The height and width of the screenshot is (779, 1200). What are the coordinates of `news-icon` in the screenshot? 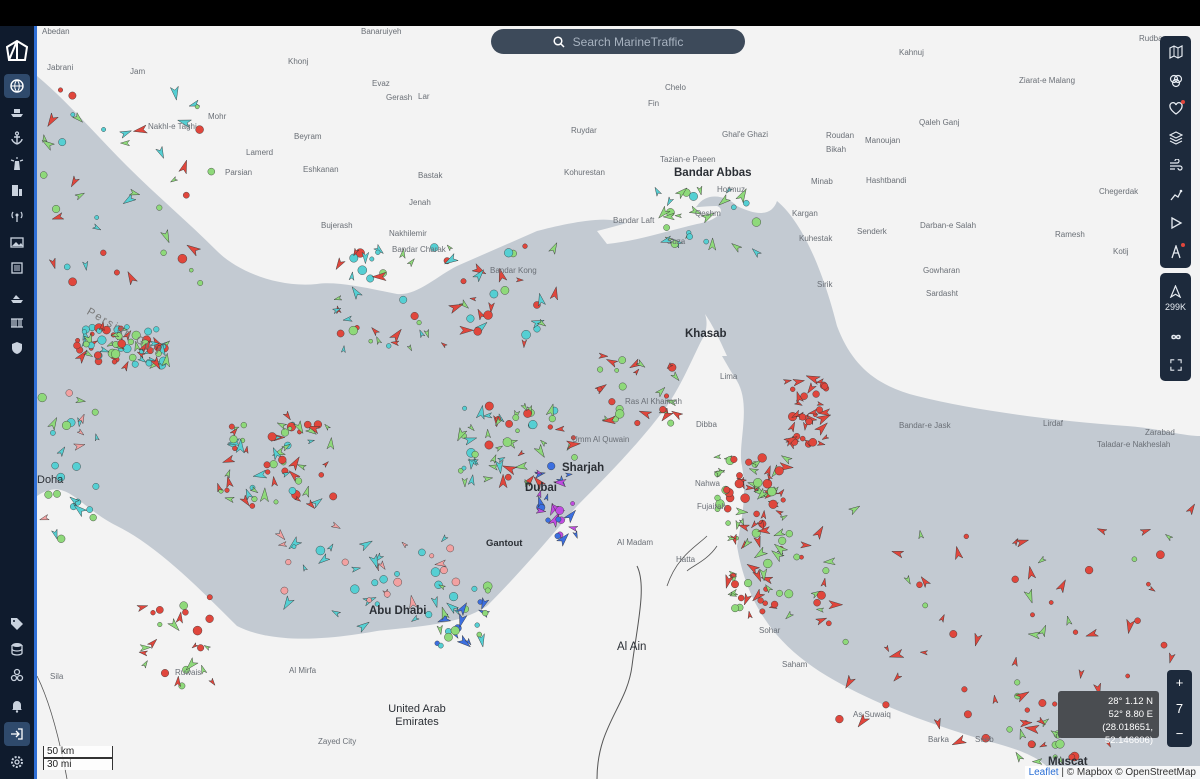 It's located at (17, 268).